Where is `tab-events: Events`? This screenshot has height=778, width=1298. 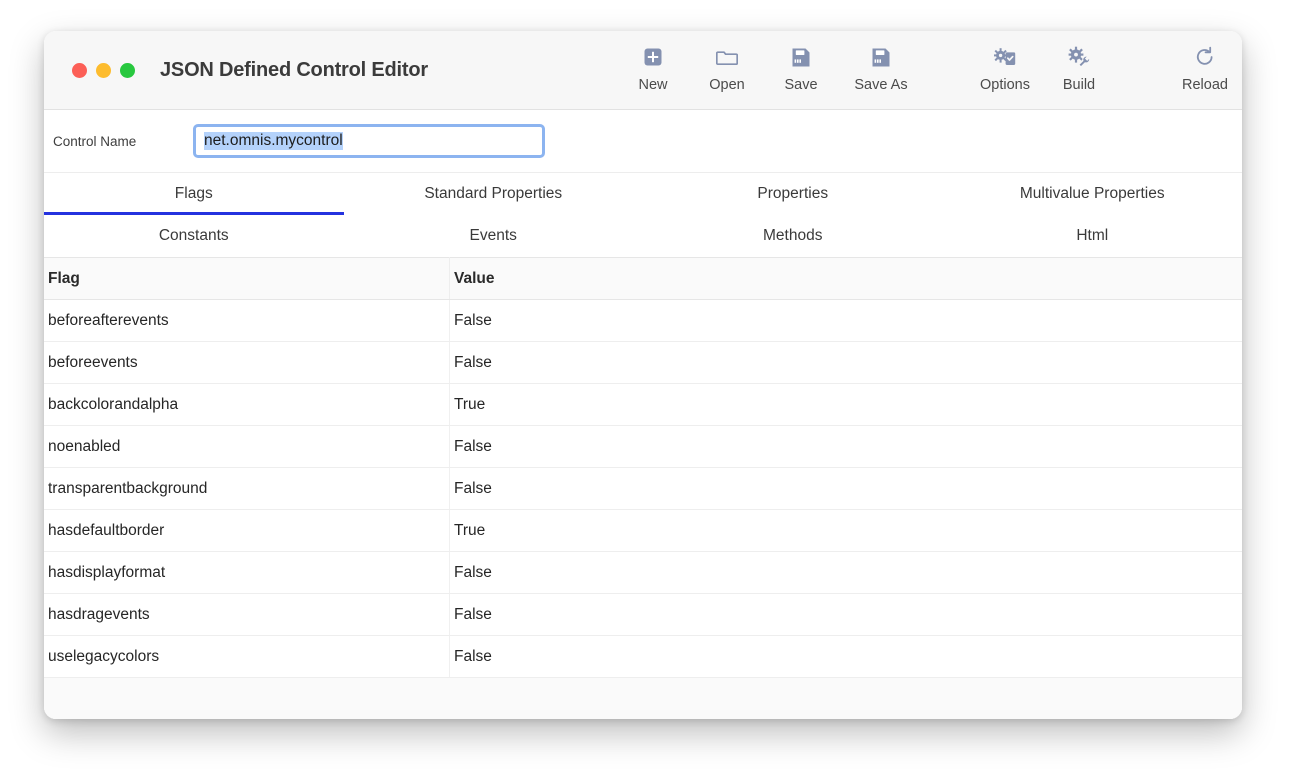
tab-events: Events is located at coordinates (494, 236).